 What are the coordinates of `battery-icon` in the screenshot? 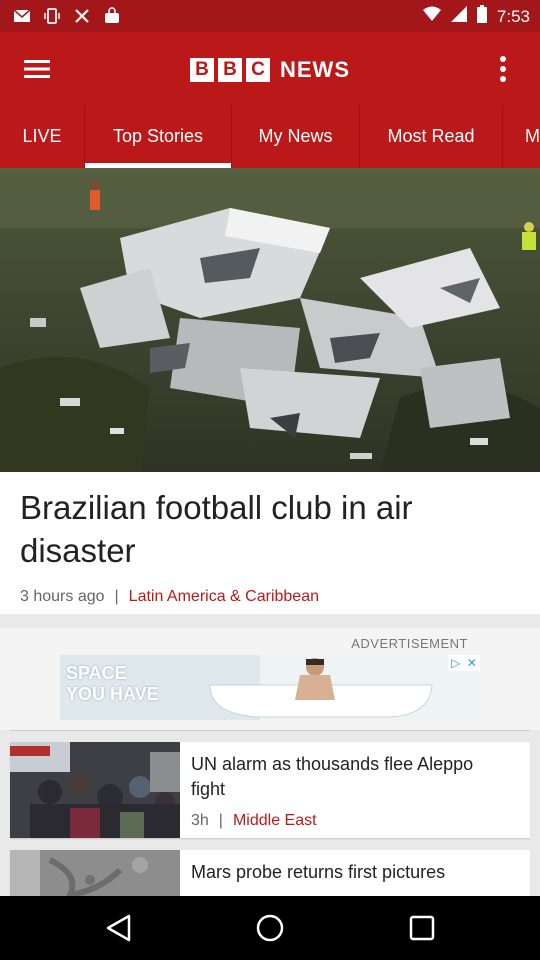 It's located at (481, 16).